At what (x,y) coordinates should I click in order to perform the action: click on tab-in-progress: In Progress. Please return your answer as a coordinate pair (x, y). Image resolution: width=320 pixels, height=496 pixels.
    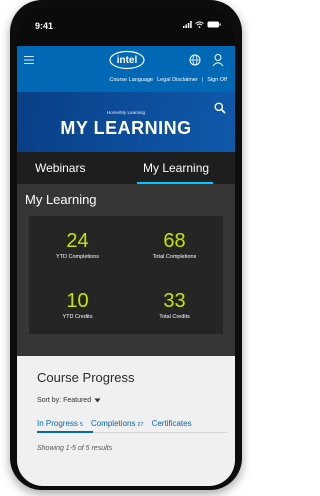
    Looking at the image, I should click on (57, 423).